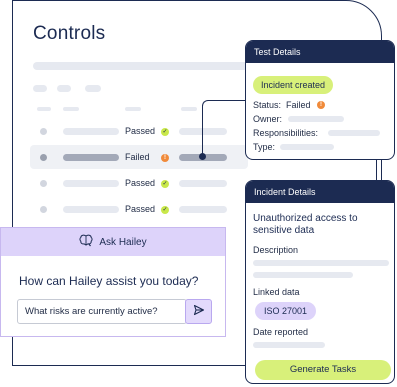  I want to click on send-button, so click(198, 311).